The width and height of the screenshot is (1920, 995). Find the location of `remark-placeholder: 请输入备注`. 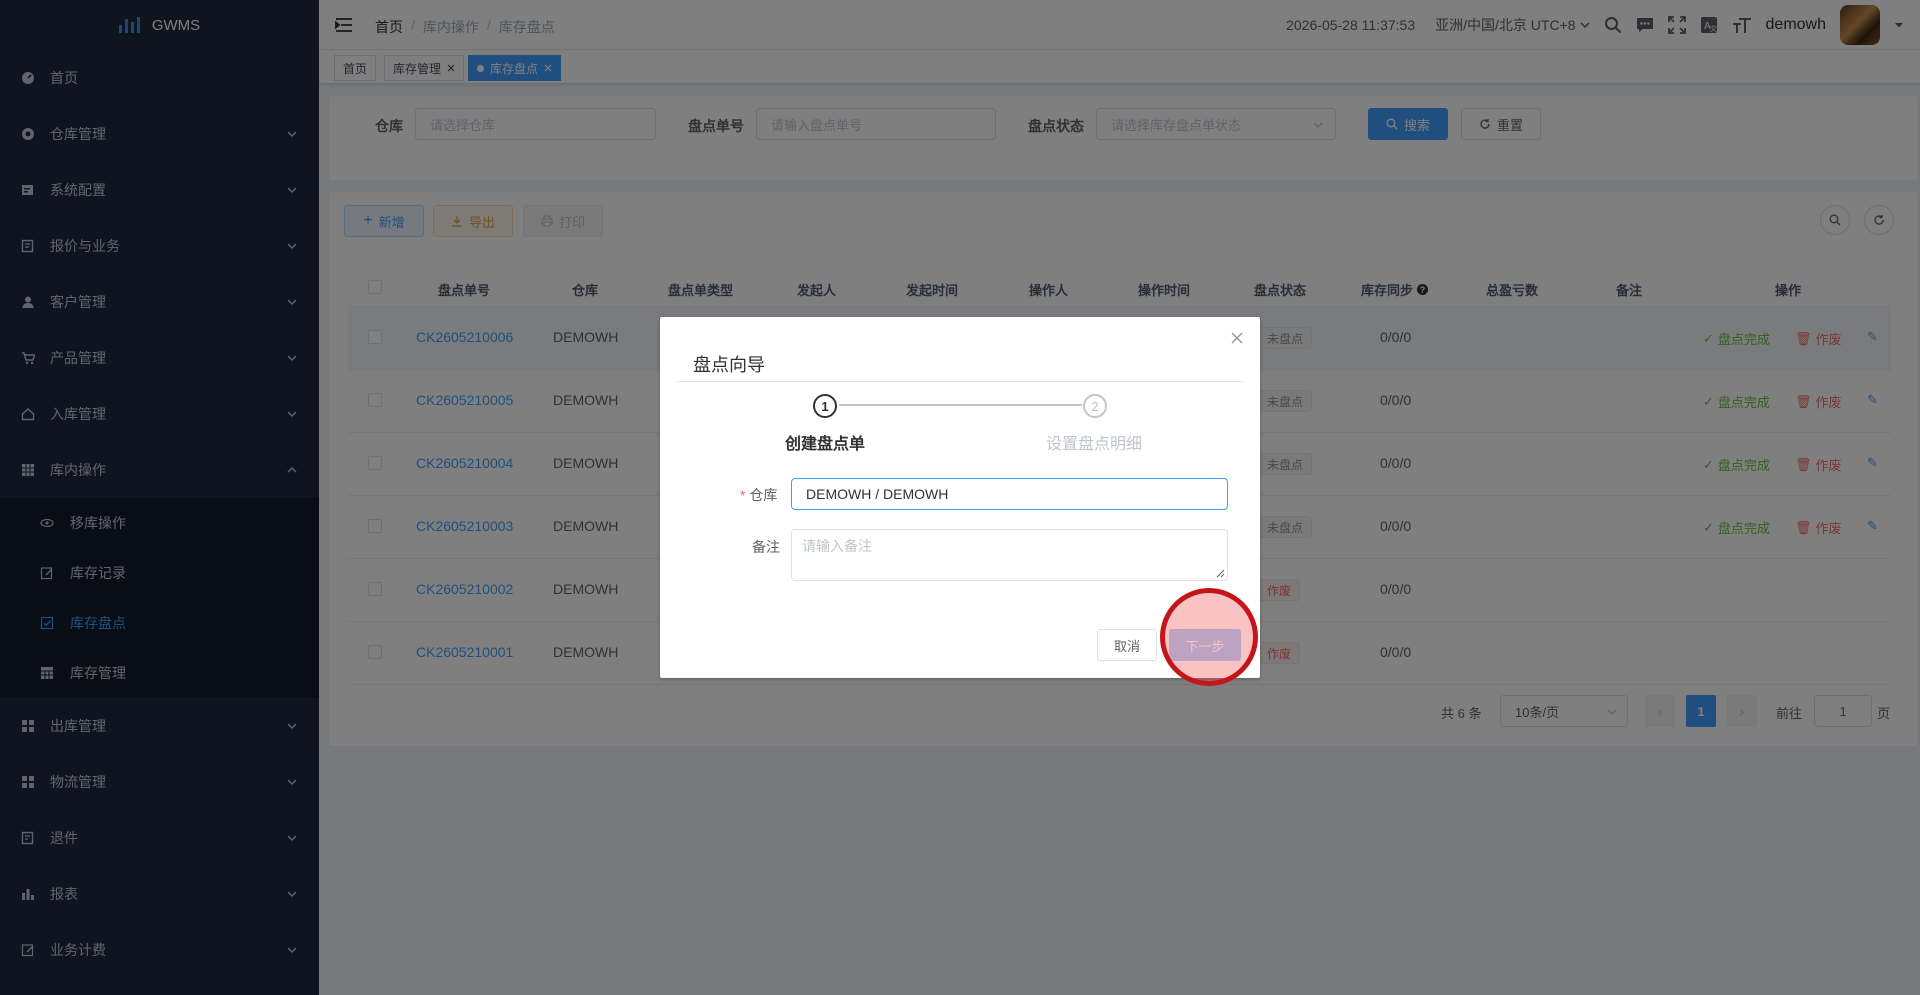

remark-placeholder: 请输入备注 is located at coordinates (837, 546).